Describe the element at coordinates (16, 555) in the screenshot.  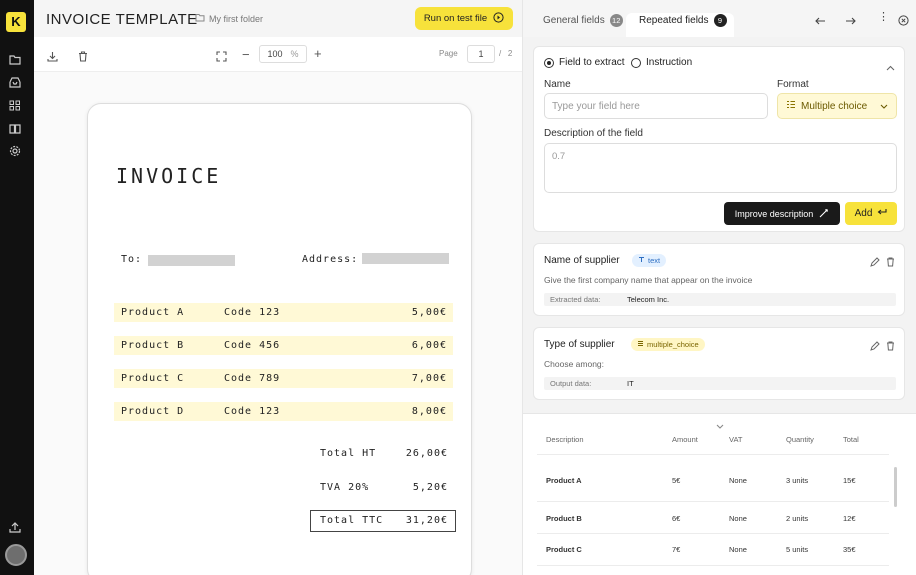
I see `avatar` at that location.